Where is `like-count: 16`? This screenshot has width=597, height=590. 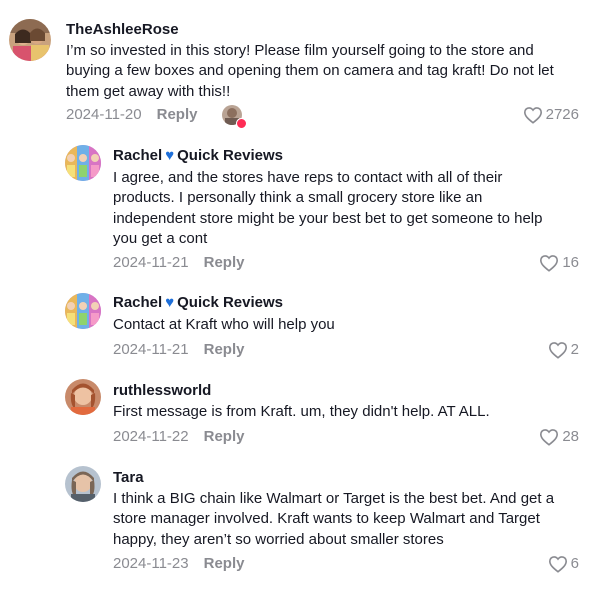
like-count: 16 is located at coordinates (570, 262).